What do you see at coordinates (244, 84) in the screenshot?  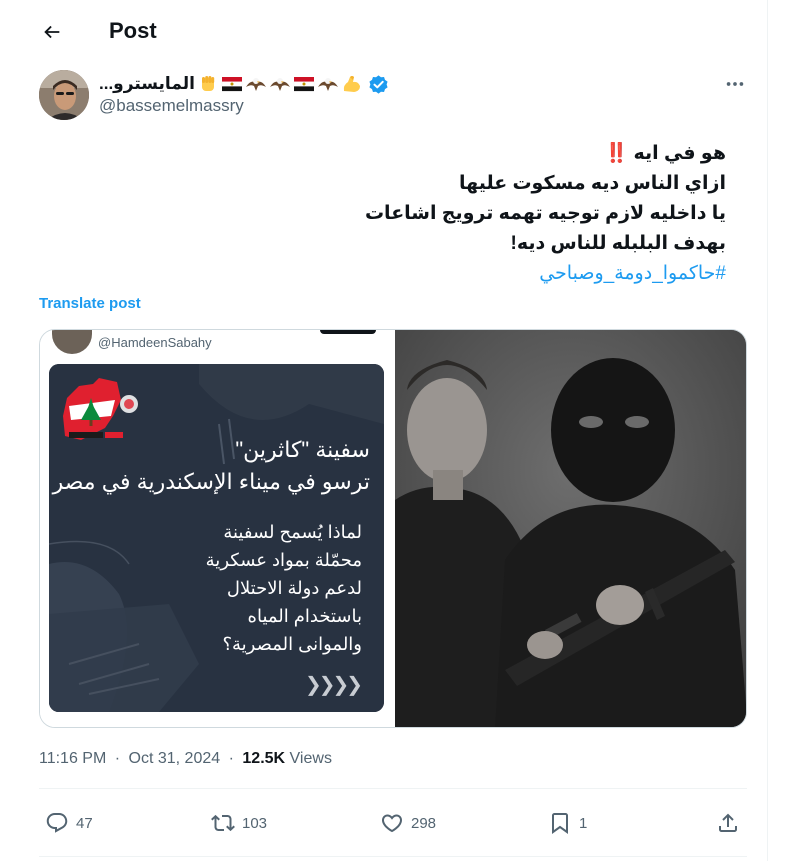 I see `author-display-name: ...المايسترو` at bounding box center [244, 84].